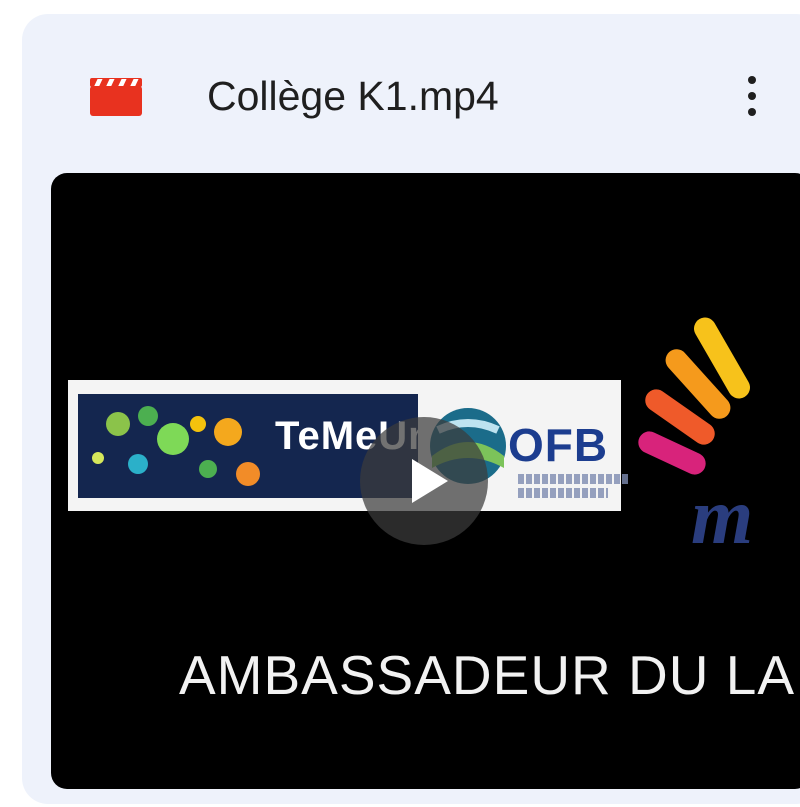 The width and height of the screenshot is (800, 807). What do you see at coordinates (752, 80) in the screenshot?
I see `more-vert-icon` at bounding box center [752, 80].